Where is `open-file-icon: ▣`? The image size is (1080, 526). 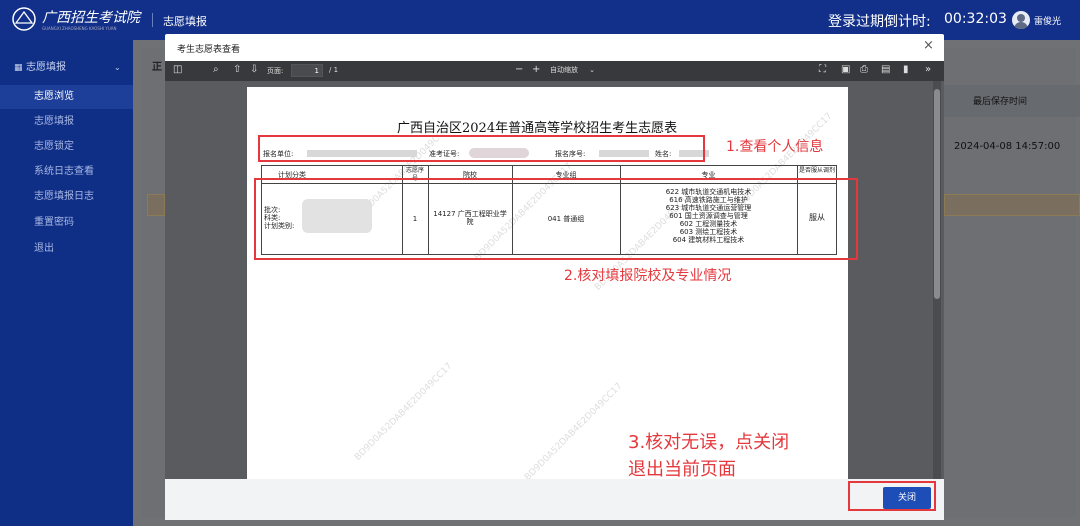 open-file-icon: ▣ is located at coordinates (845, 69).